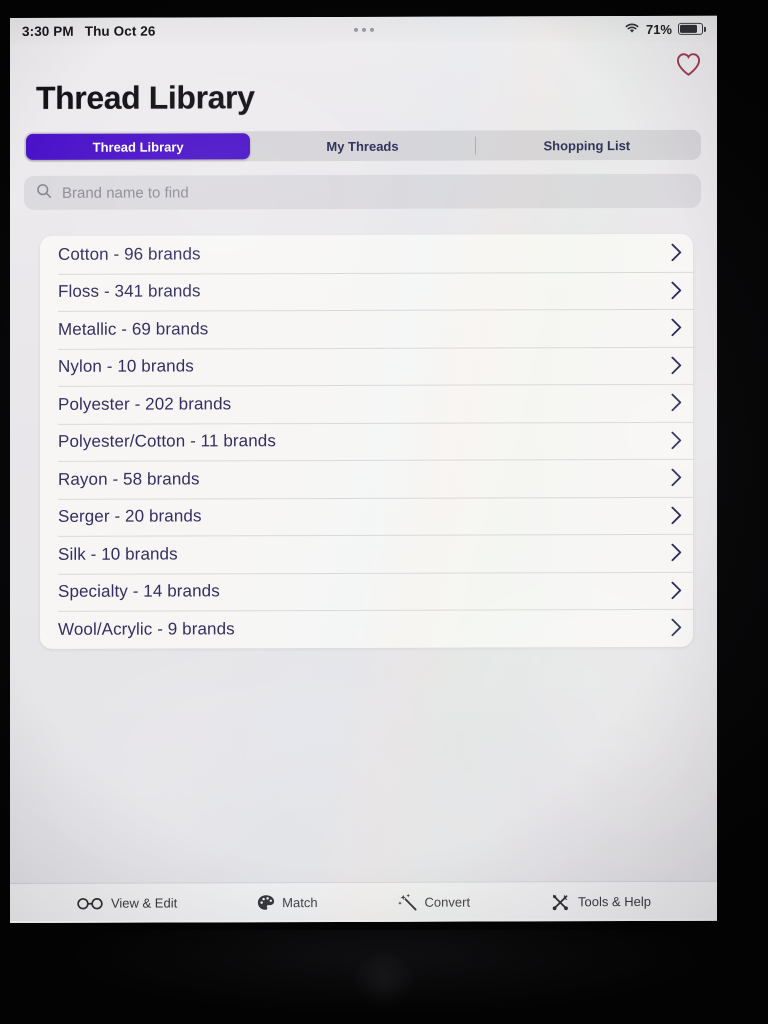  I want to click on tab-label: My Threads, so click(362, 146).